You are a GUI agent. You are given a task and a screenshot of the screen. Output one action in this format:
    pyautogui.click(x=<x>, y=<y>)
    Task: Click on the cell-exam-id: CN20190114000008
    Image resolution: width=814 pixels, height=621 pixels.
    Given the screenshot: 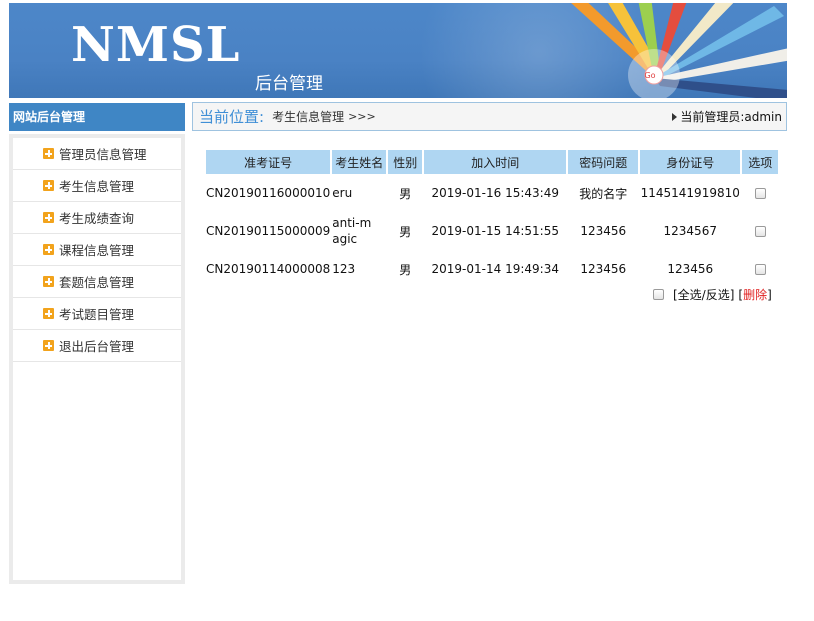 What is the action you would take?
    pyautogui.click(x=268, y=269)
    